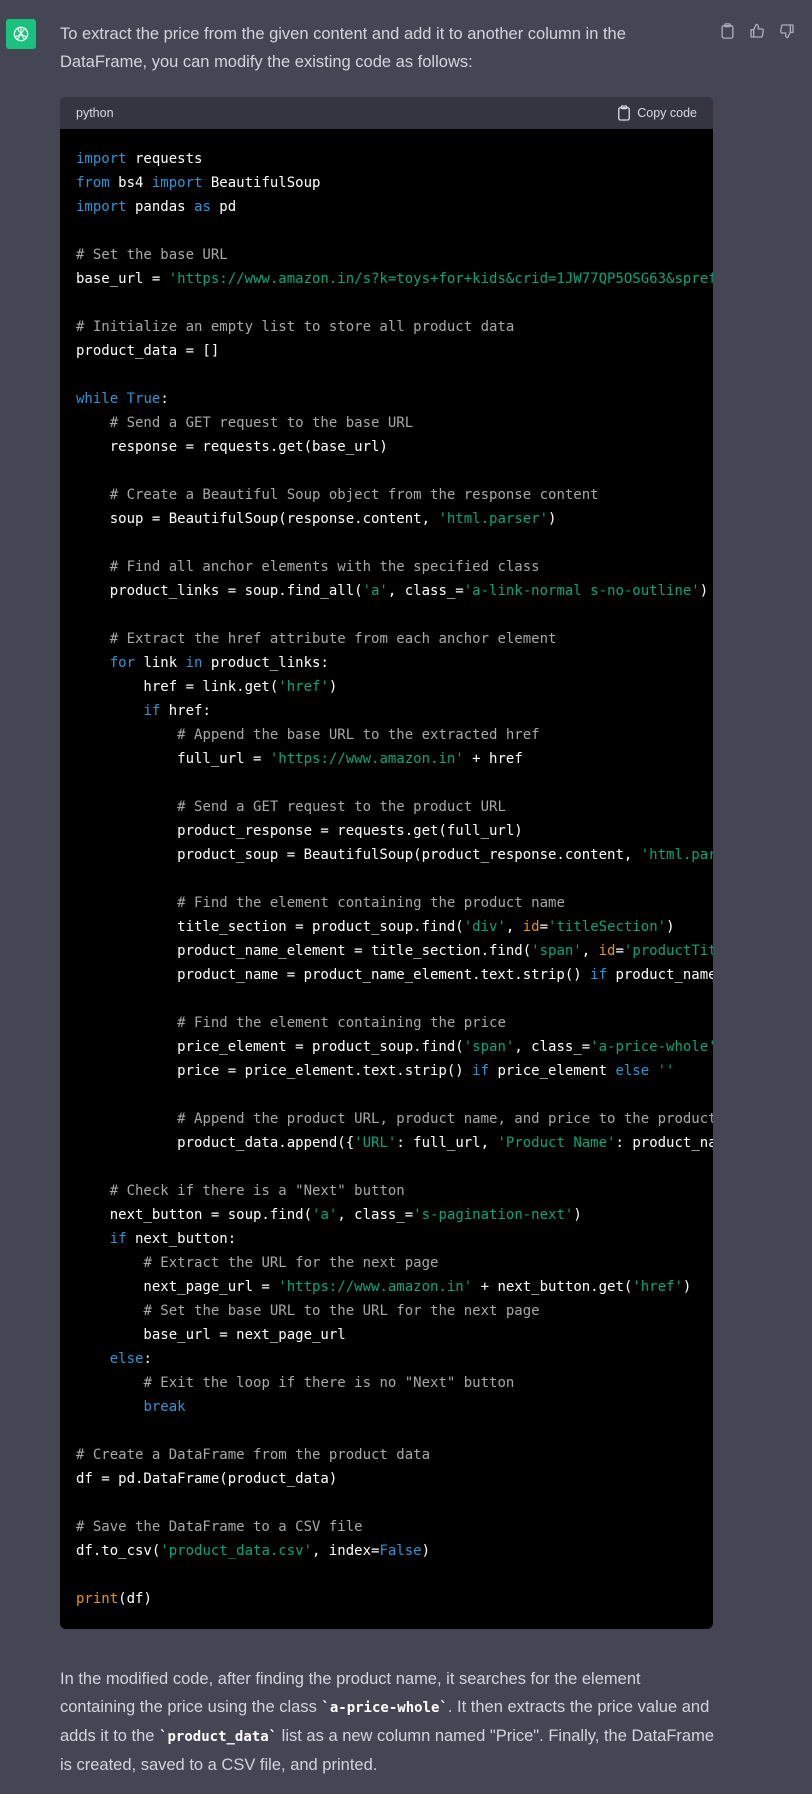 The image size is (812, 1794). I want to click on code-token: + next_button.get(, so click(552, 1287).